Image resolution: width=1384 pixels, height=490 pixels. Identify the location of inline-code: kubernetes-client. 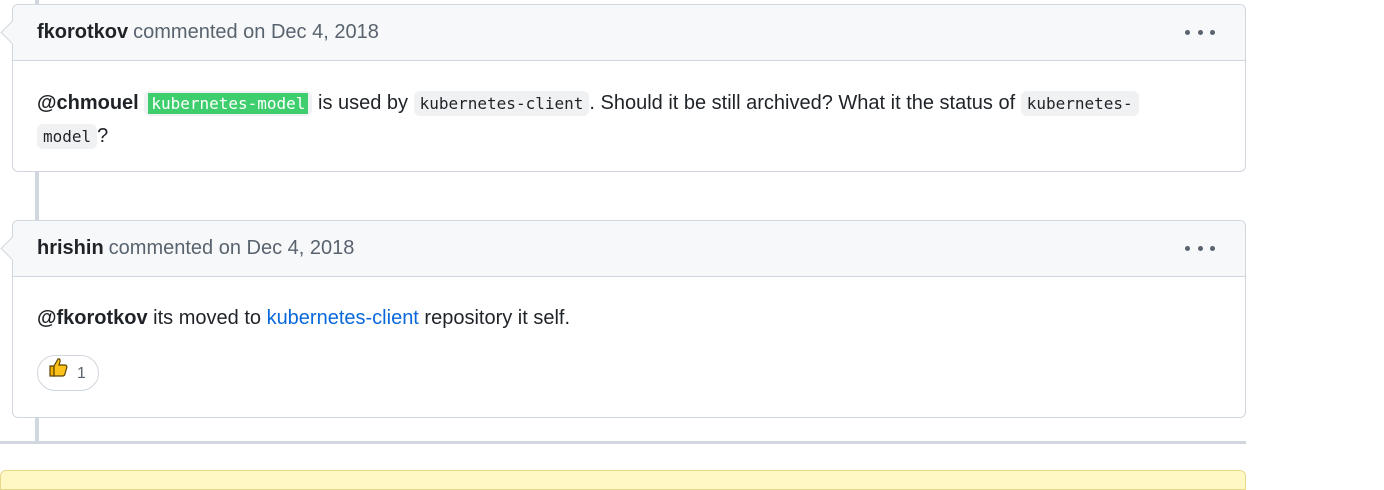
(501, 103).